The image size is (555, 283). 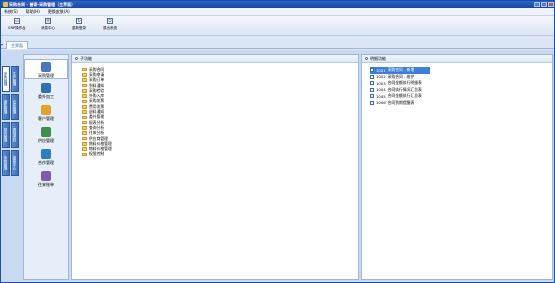 I want to click on report-item: 1003 合同金额执行明细表, so click(x=400, y=83).